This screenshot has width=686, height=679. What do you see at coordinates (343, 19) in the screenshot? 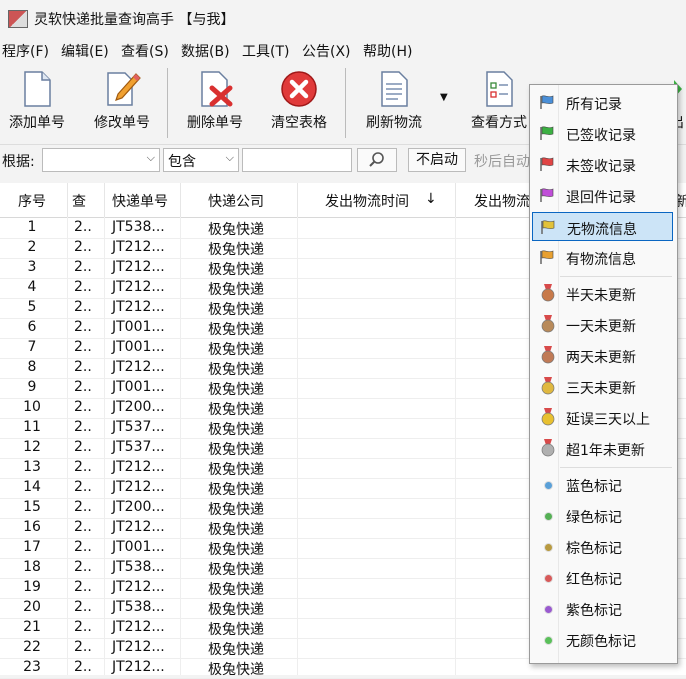
I see `title-bar: 灵软快递批量查询高手 【与我】` at bounding box center [343, 19].